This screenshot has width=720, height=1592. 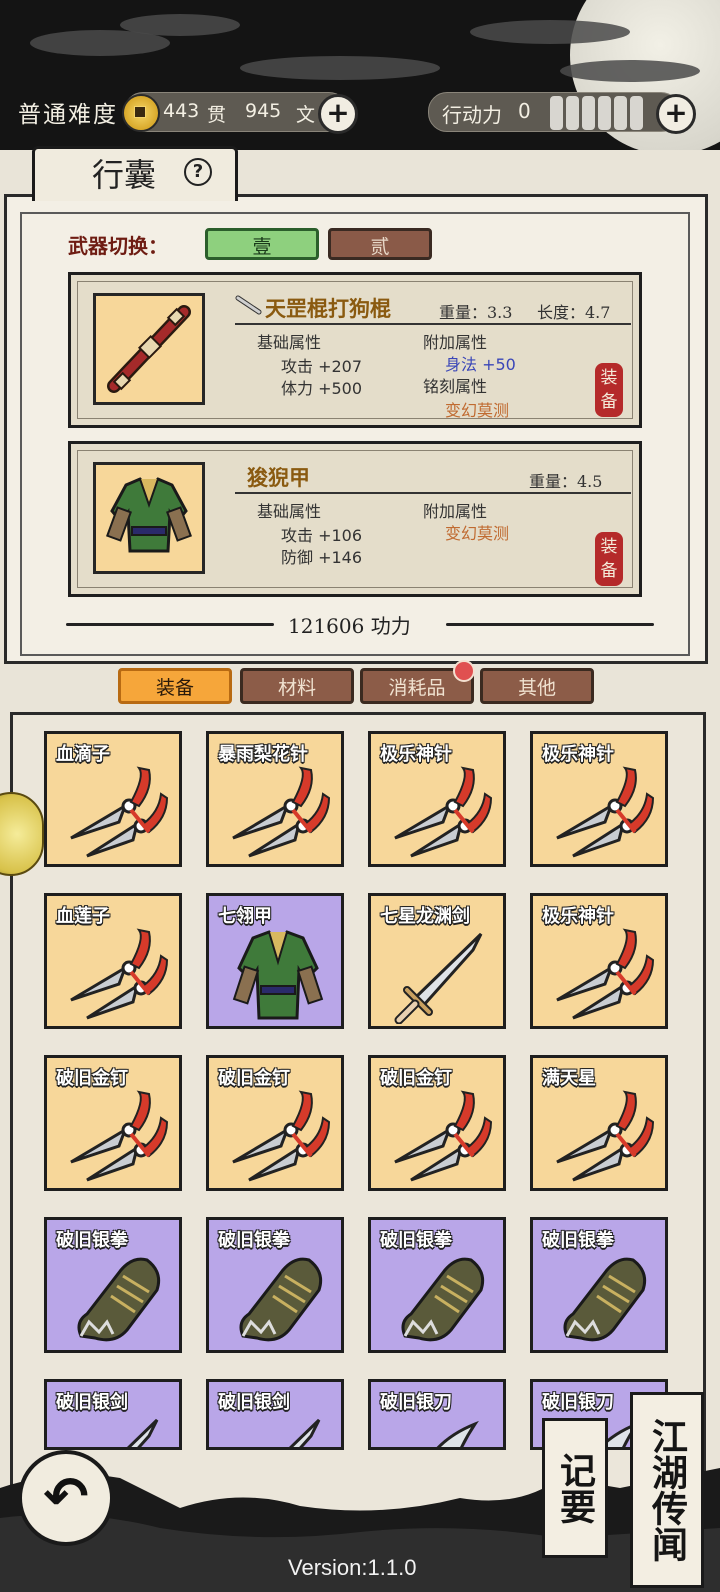 What do you see at coordinates (245, 916) in the screenshot?
I see `item-name: 七翎甲` at bounding box center [245, 916].